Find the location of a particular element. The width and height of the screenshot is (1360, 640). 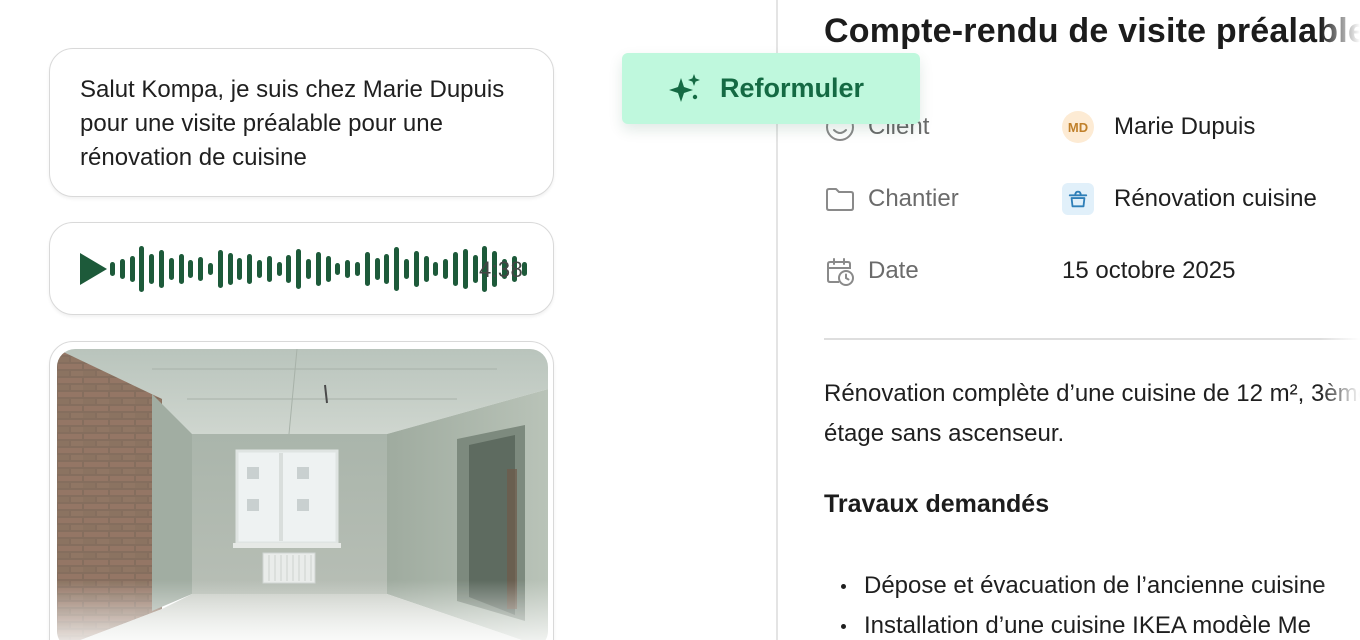

date-value: 15 octobre 2025 is located at coordinates (1148, 271).